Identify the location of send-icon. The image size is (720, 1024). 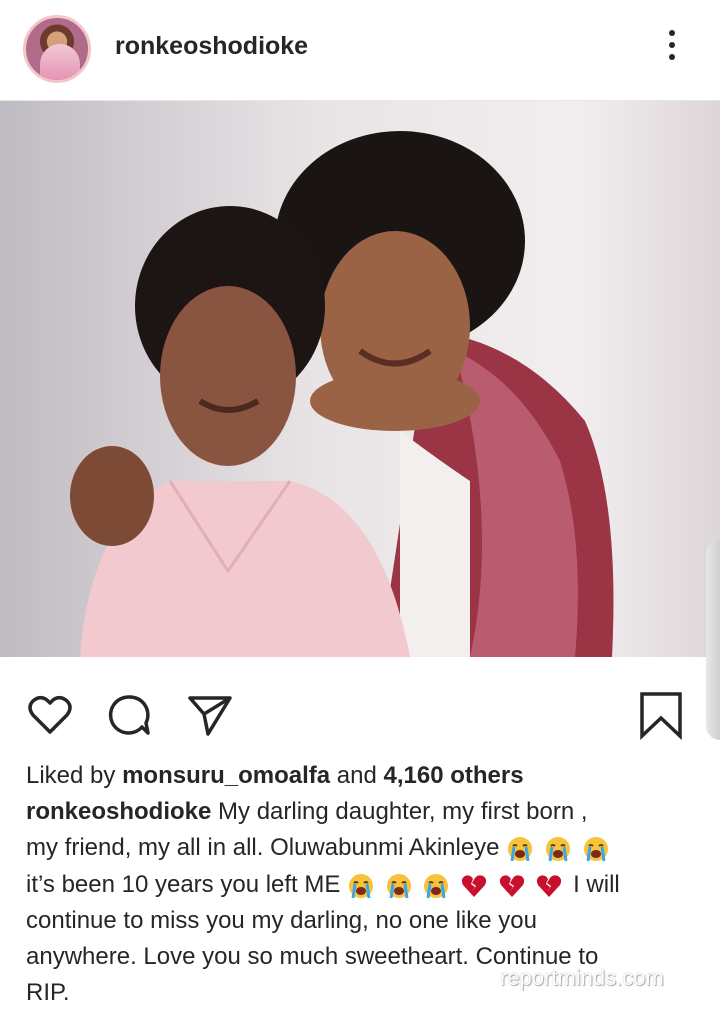
(209, 715).